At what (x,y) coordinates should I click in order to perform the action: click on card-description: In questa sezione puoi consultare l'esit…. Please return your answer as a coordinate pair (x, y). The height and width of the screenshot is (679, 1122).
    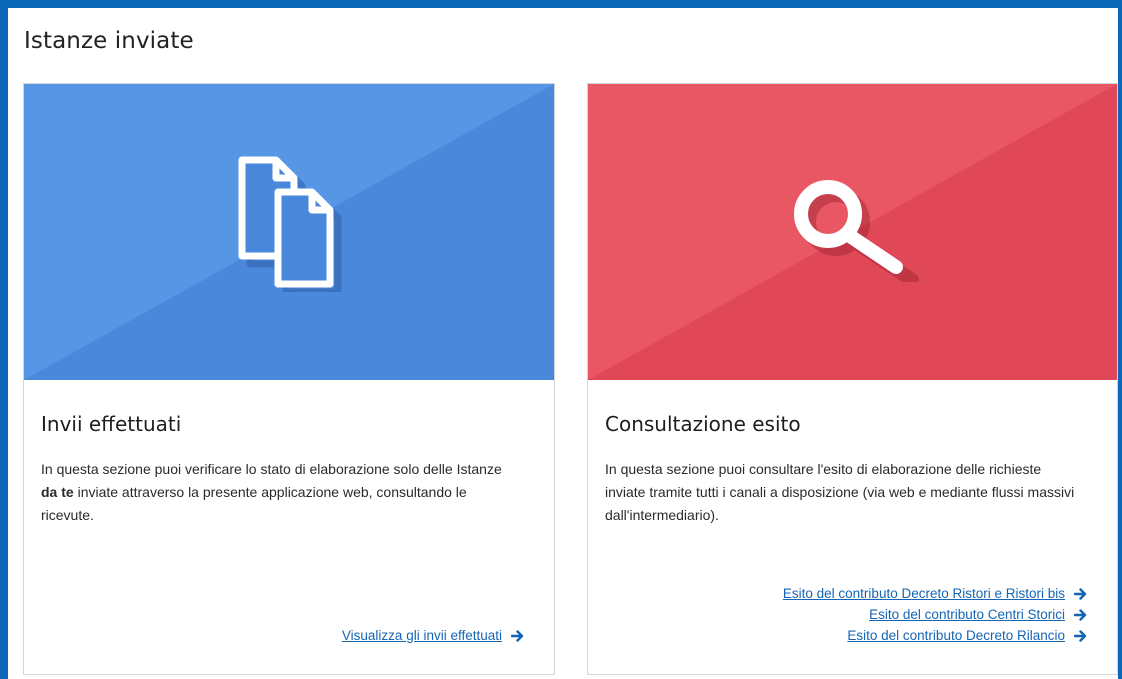
    Looking at the image, I should click on (840, 492).